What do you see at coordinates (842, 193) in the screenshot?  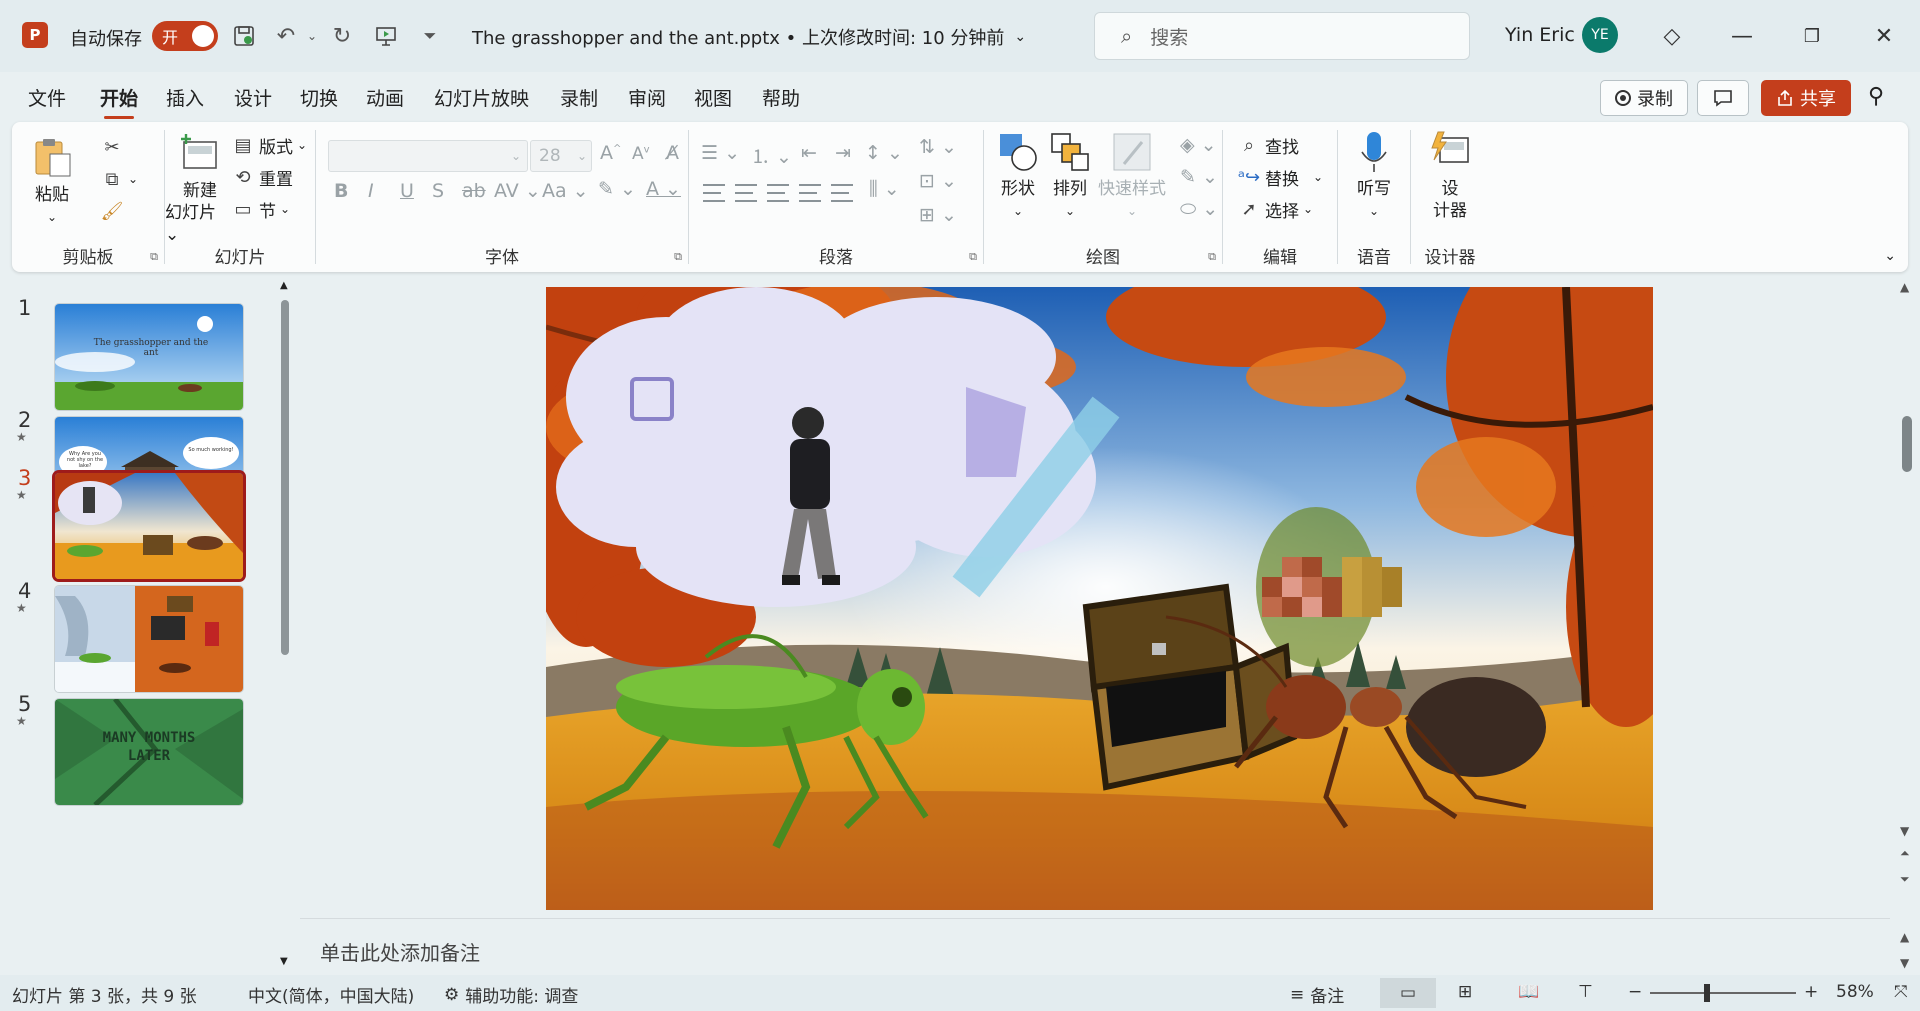 I see `distributed-icon` at bounding box center [842, 193].